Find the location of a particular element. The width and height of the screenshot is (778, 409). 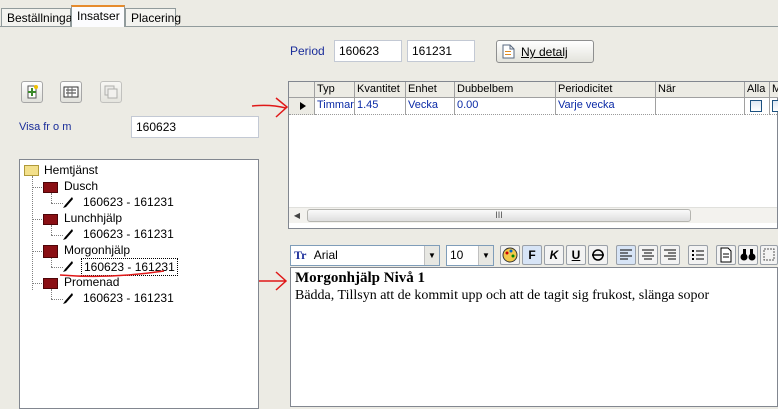

italic-button: K is located at coordinates (554, 255).